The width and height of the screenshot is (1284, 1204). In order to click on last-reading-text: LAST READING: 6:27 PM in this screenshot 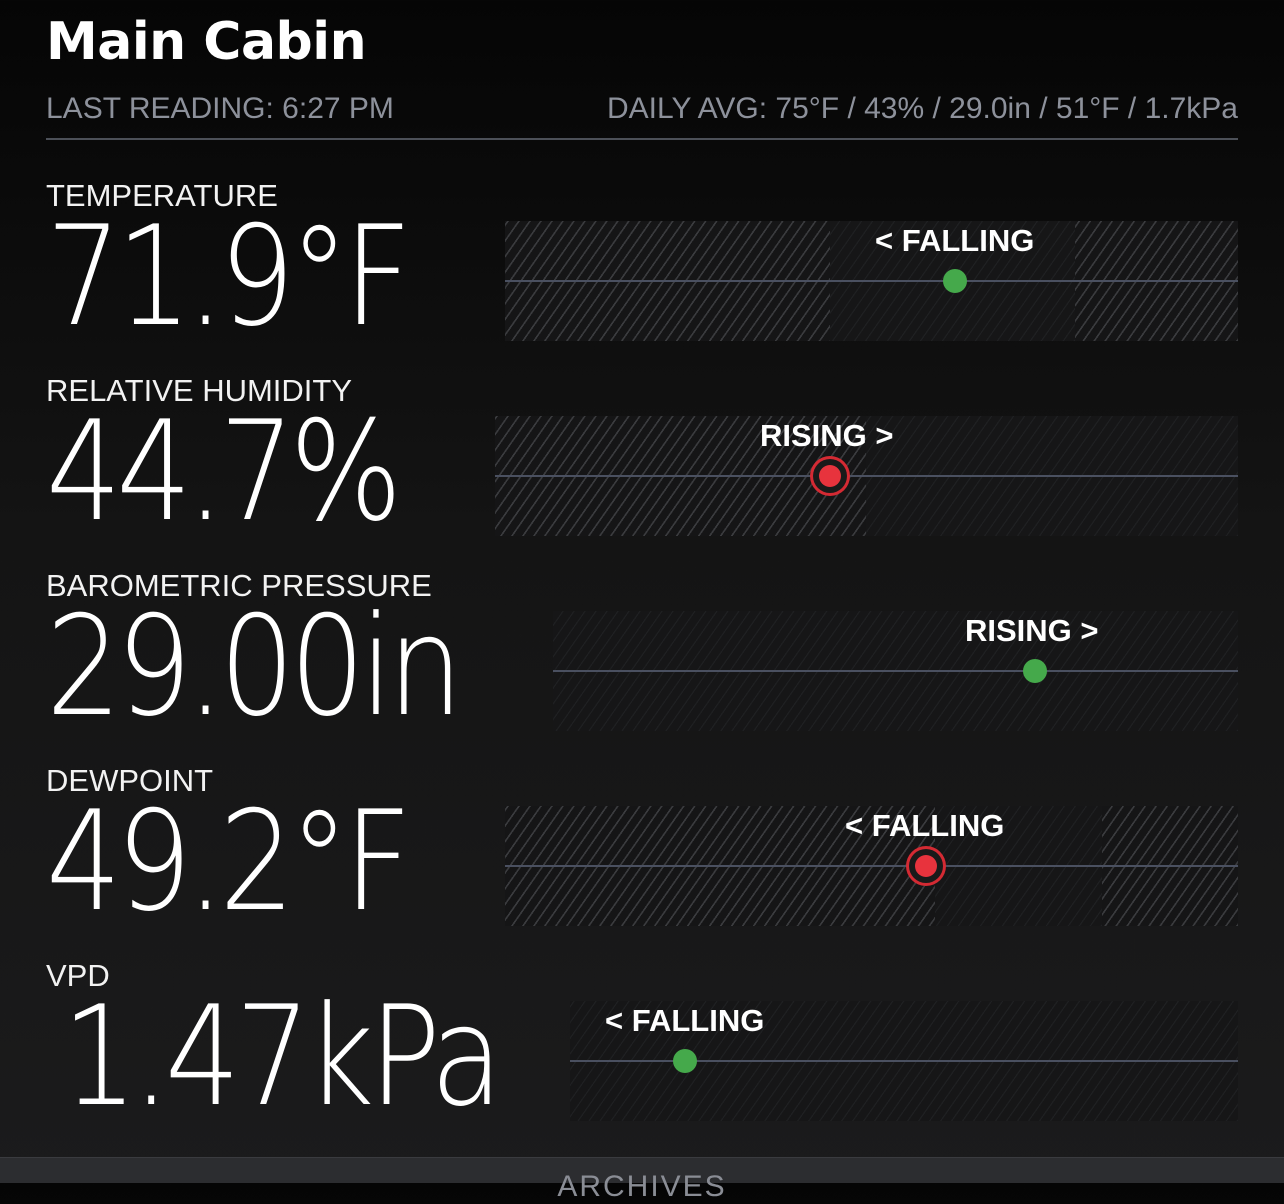, I will do `click(220, 108)`.